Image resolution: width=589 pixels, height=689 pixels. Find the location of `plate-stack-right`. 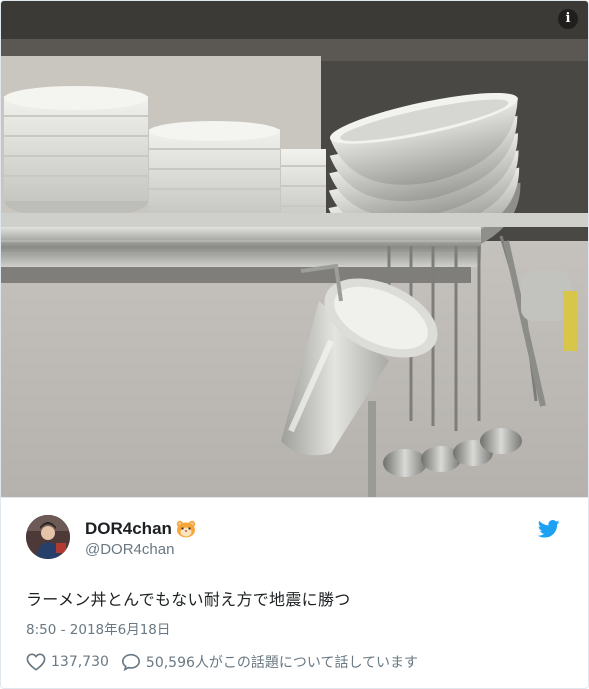

plate-stack-right is located at coordinates (303, 185).